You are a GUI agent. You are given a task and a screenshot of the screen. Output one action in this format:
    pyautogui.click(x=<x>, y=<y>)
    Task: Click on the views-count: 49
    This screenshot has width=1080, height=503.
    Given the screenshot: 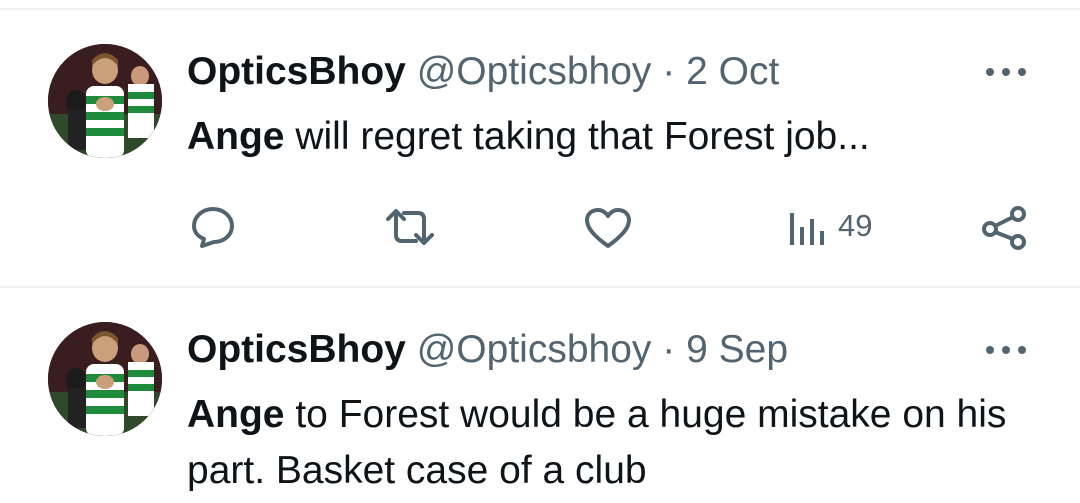 What is the action you would take?
    pyautogui.click(x=855, y=225)
    